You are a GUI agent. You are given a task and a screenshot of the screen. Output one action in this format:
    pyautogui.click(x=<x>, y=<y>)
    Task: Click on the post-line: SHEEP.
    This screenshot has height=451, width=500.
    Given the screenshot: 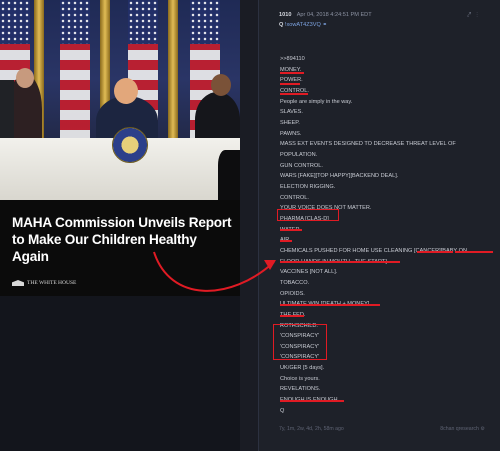 What is the action you would take?
    pyautogui.click(x=290, y=122)
    